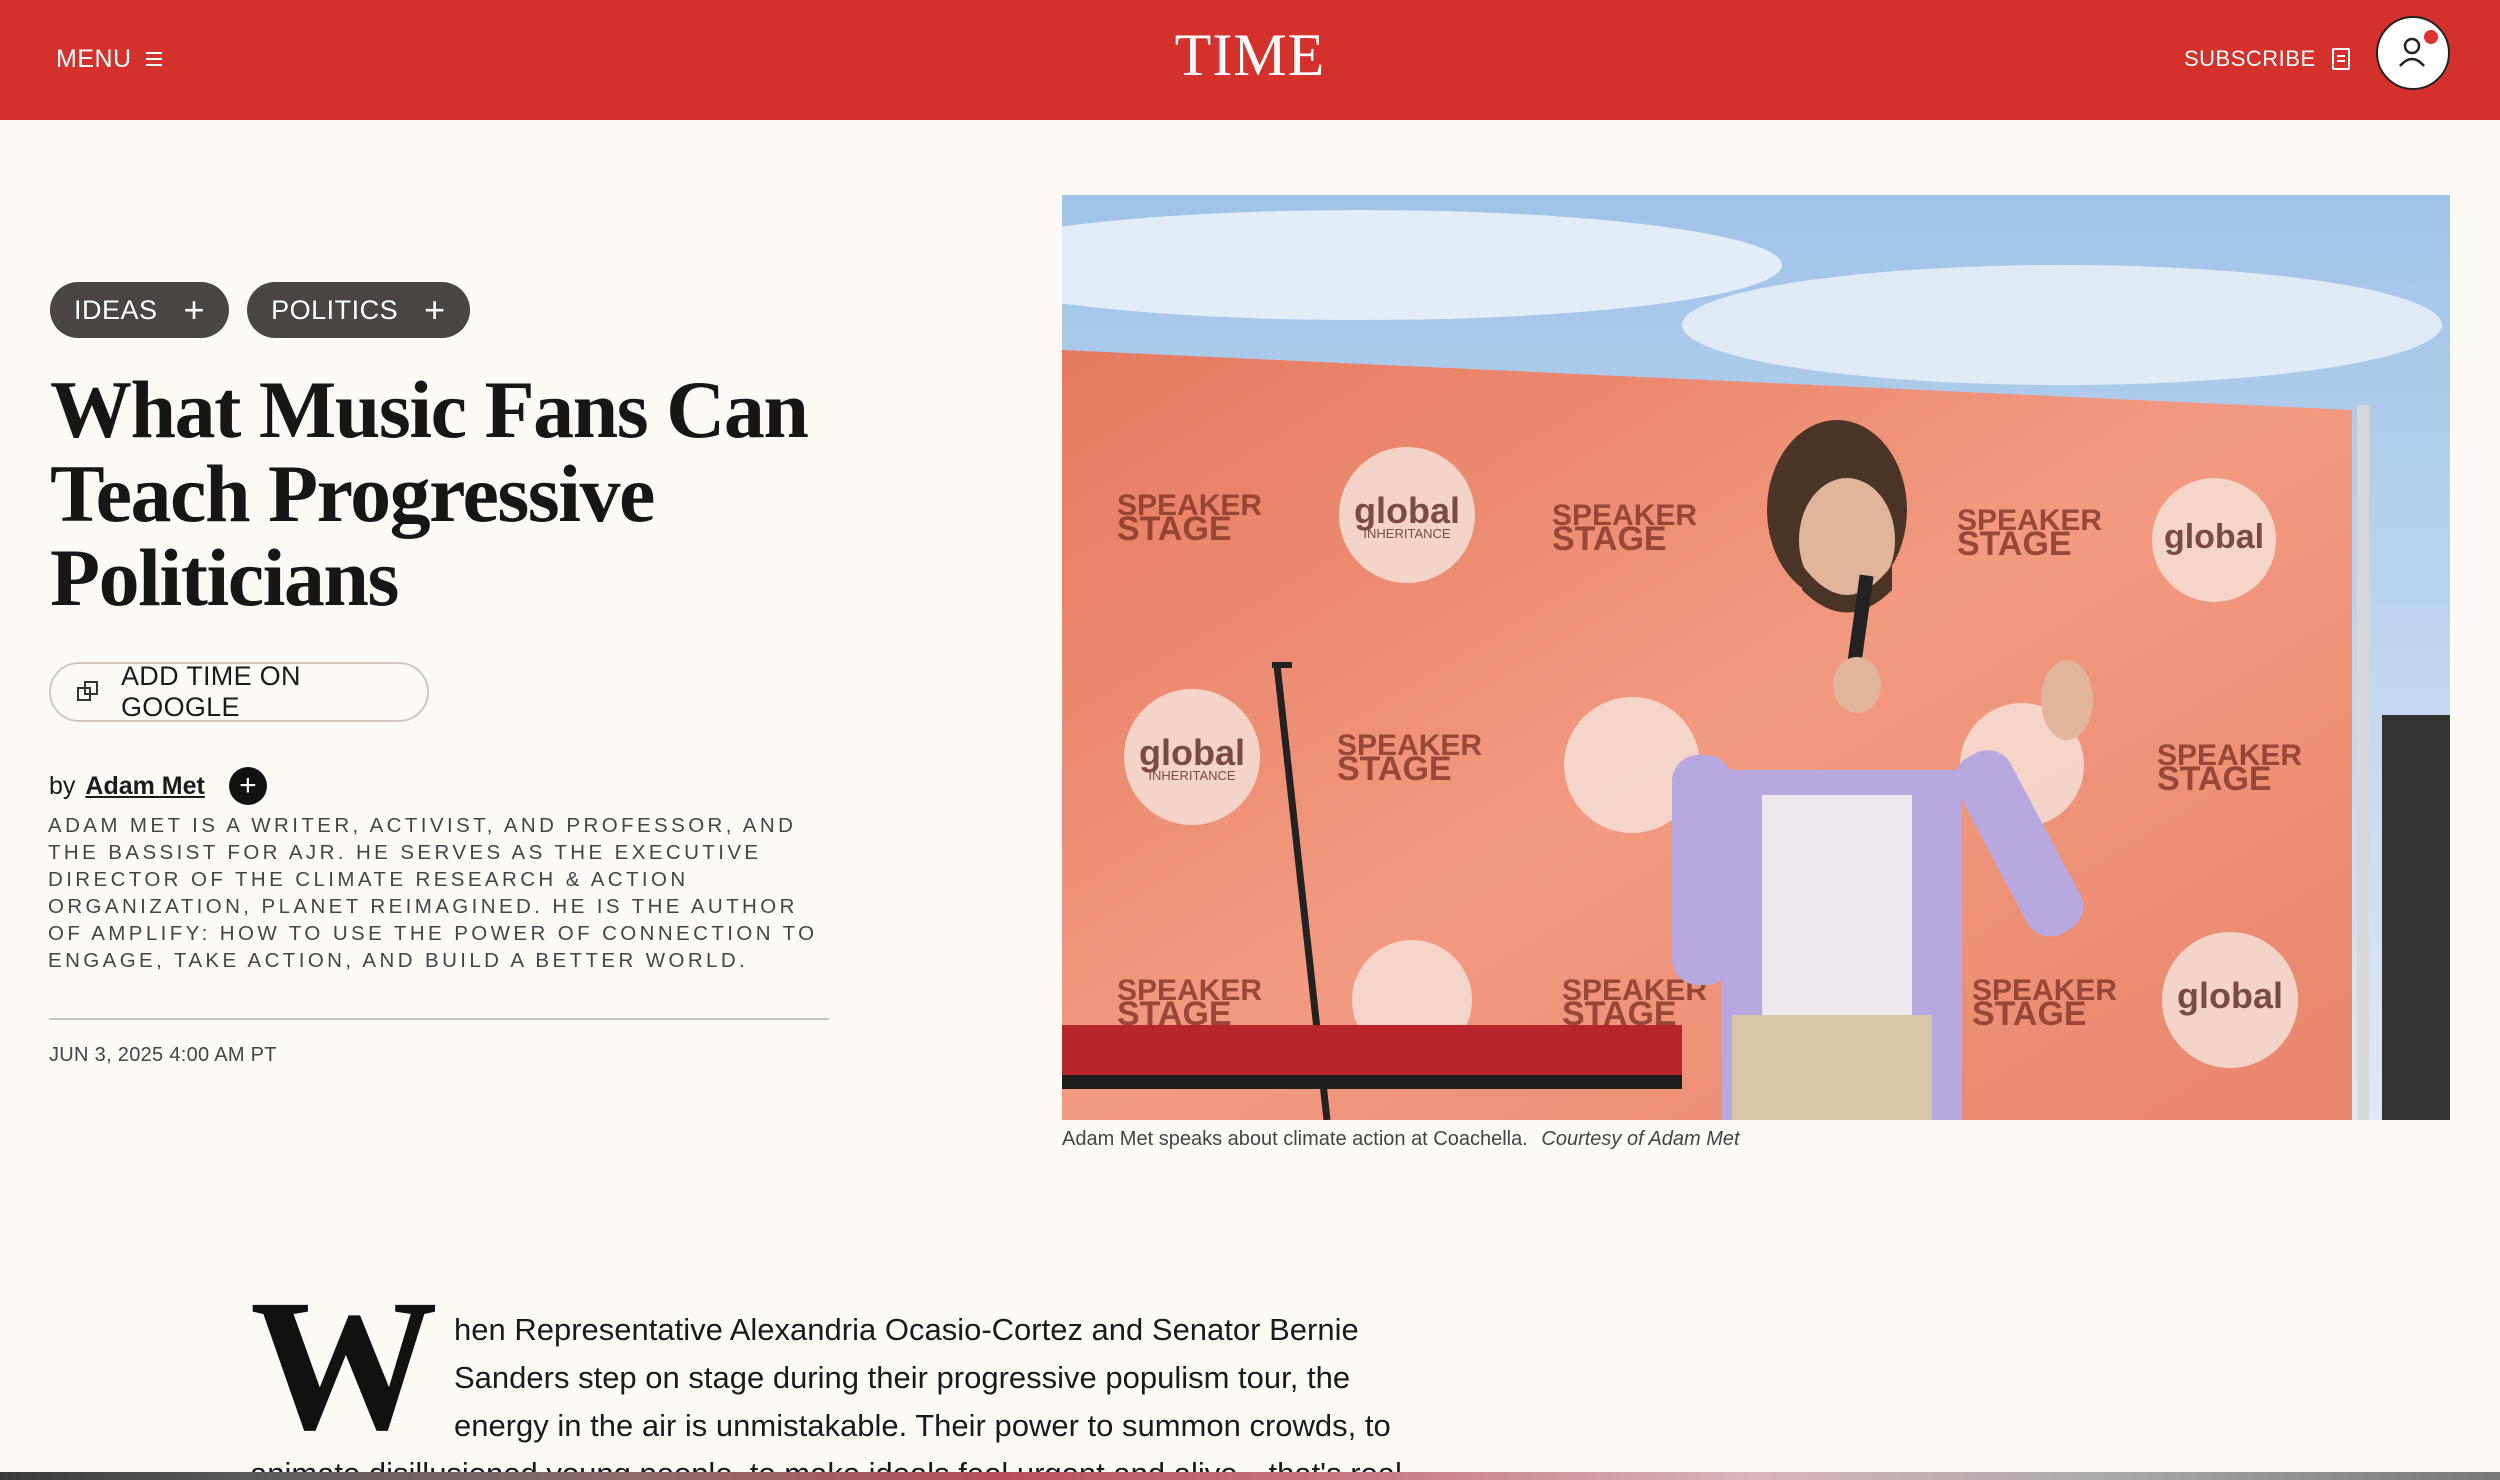  I want to click on image-credit: Courtesy of Adam Met, so click(1640, 1139).